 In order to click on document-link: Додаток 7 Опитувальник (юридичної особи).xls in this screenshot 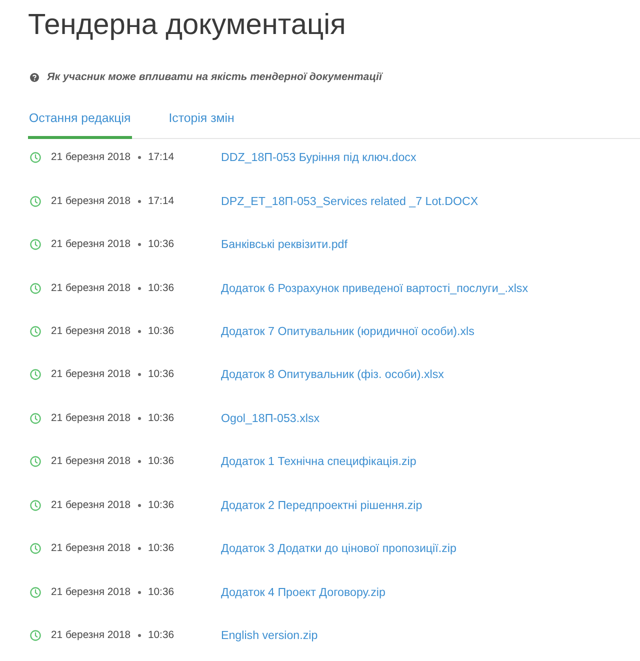, I will do `click(347, 331)`.